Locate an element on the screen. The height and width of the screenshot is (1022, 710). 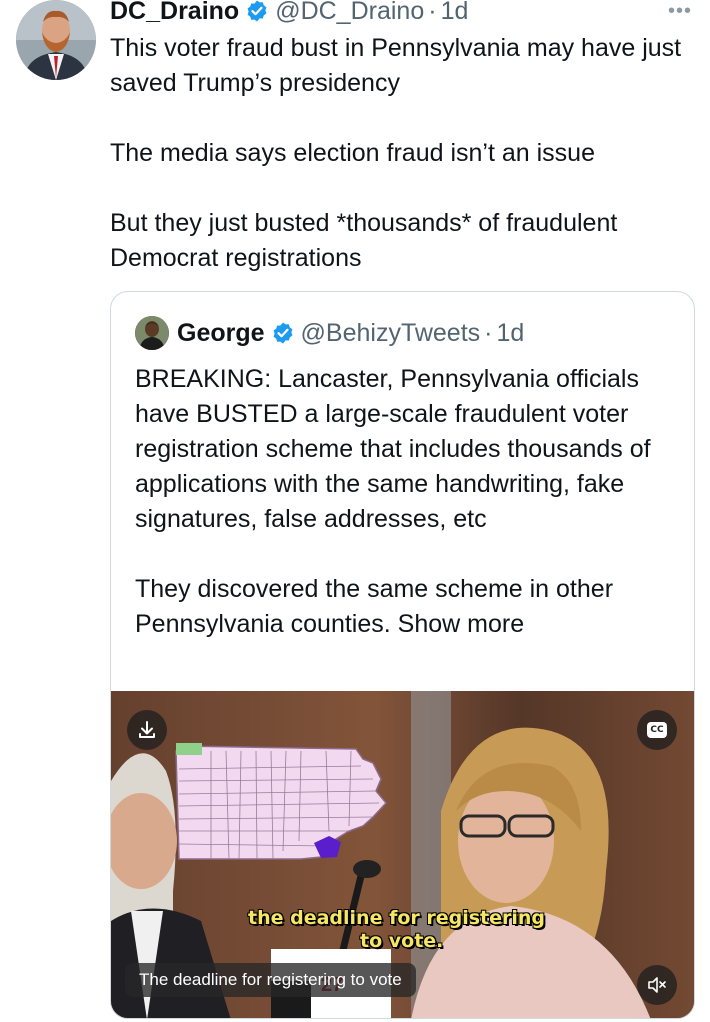
closed-caption-text: The deadline for registering to vote is located at coordinates (270, 980).